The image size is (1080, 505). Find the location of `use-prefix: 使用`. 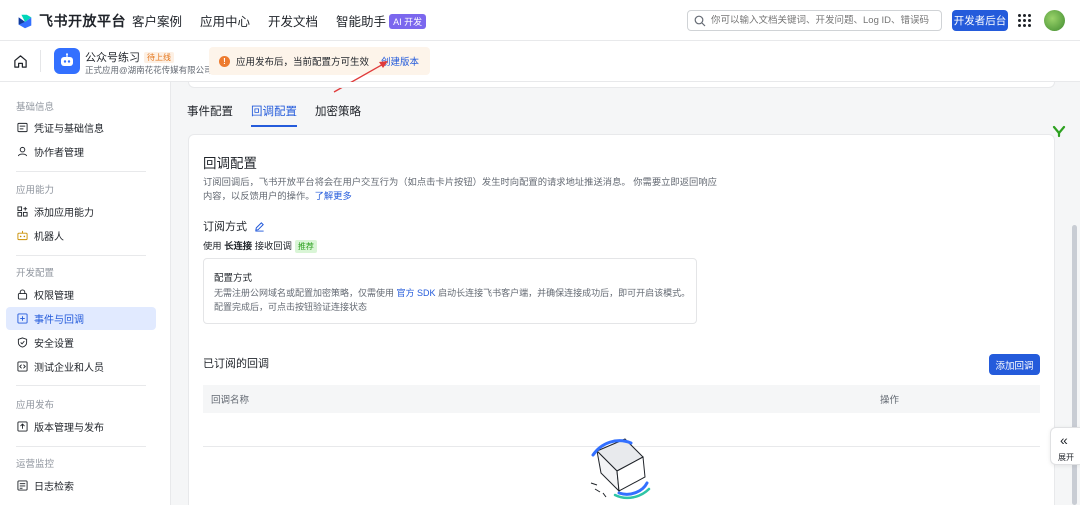

use-prefix: 使用 is located at coordinates (212, 246).